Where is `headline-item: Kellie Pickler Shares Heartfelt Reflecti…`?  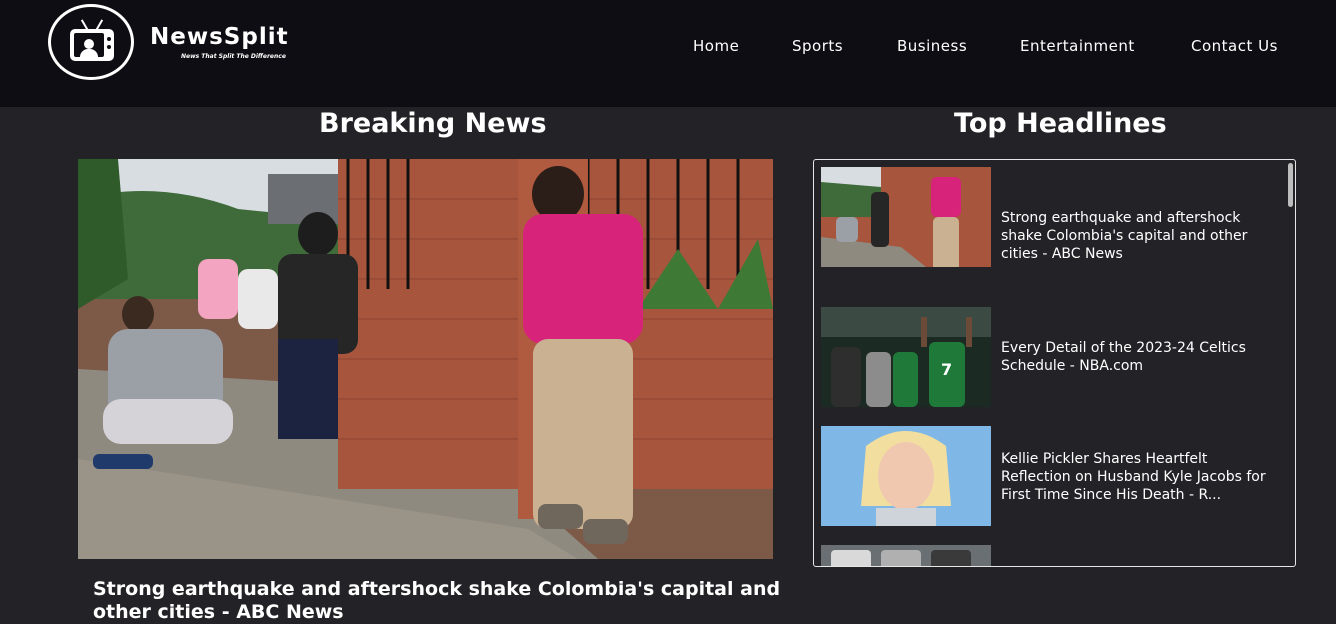
headline-item: Kellie Pickler Shares Heartfelt Reflecti… is located at coordinates (1051, 476).